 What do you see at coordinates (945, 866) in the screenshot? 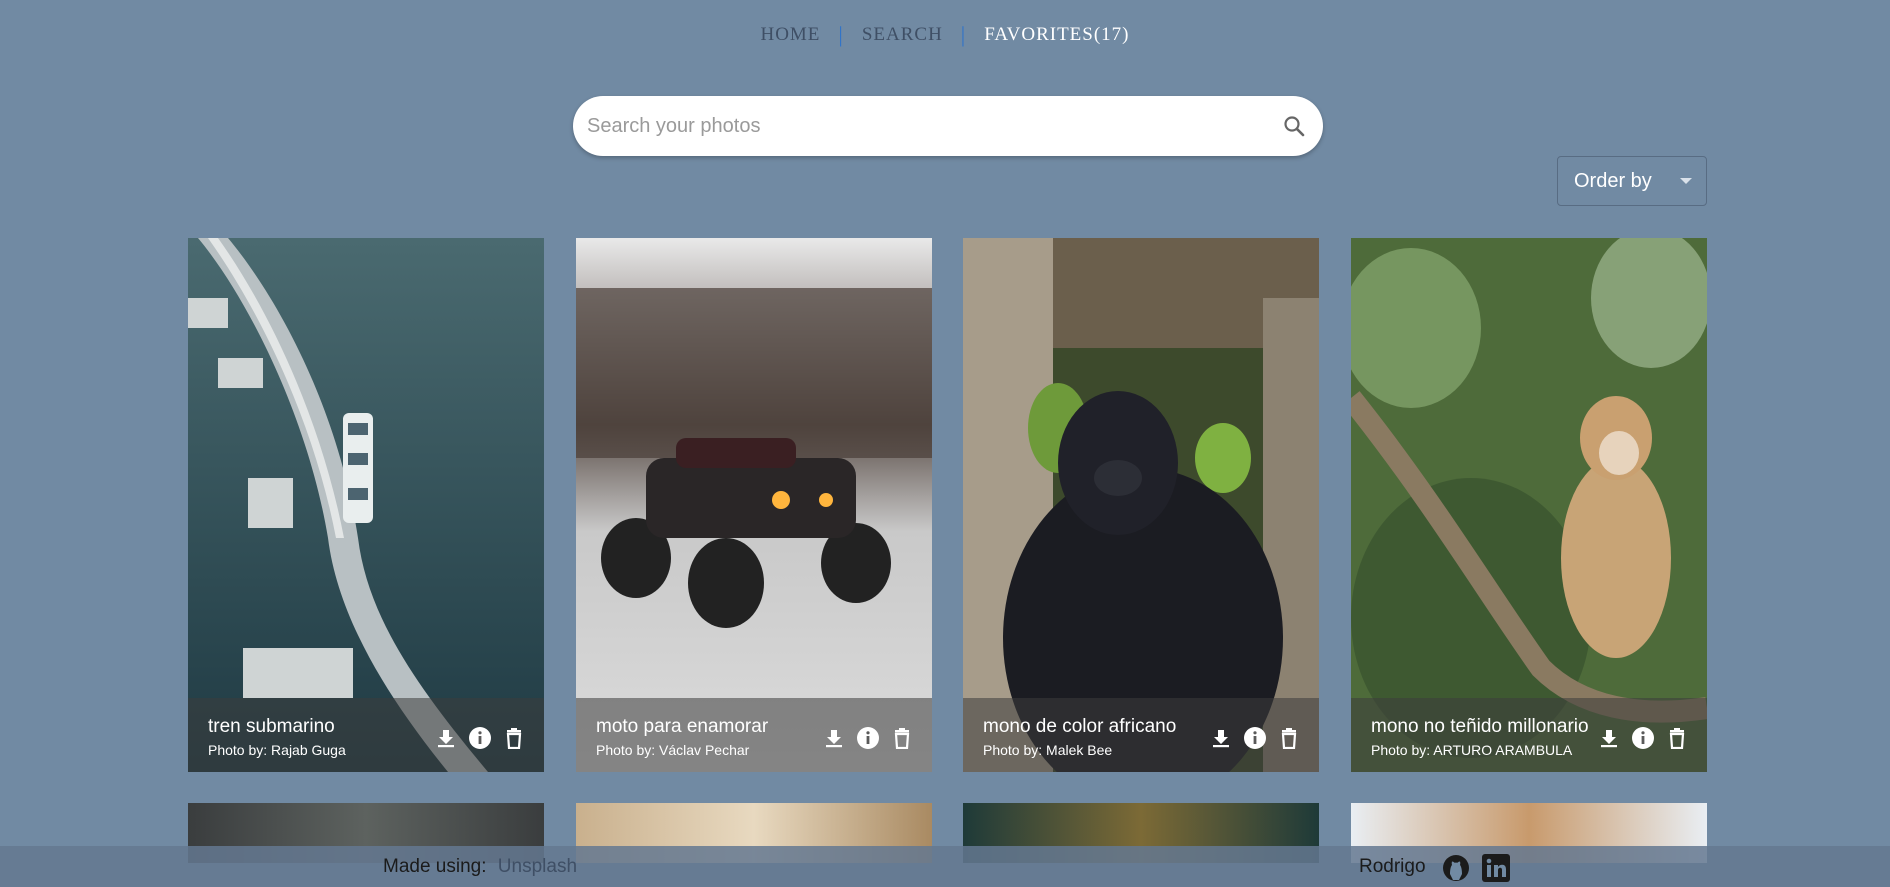
I see `footer: Made using: Unsplash Rodrigo` at bounding box center [945, 866].